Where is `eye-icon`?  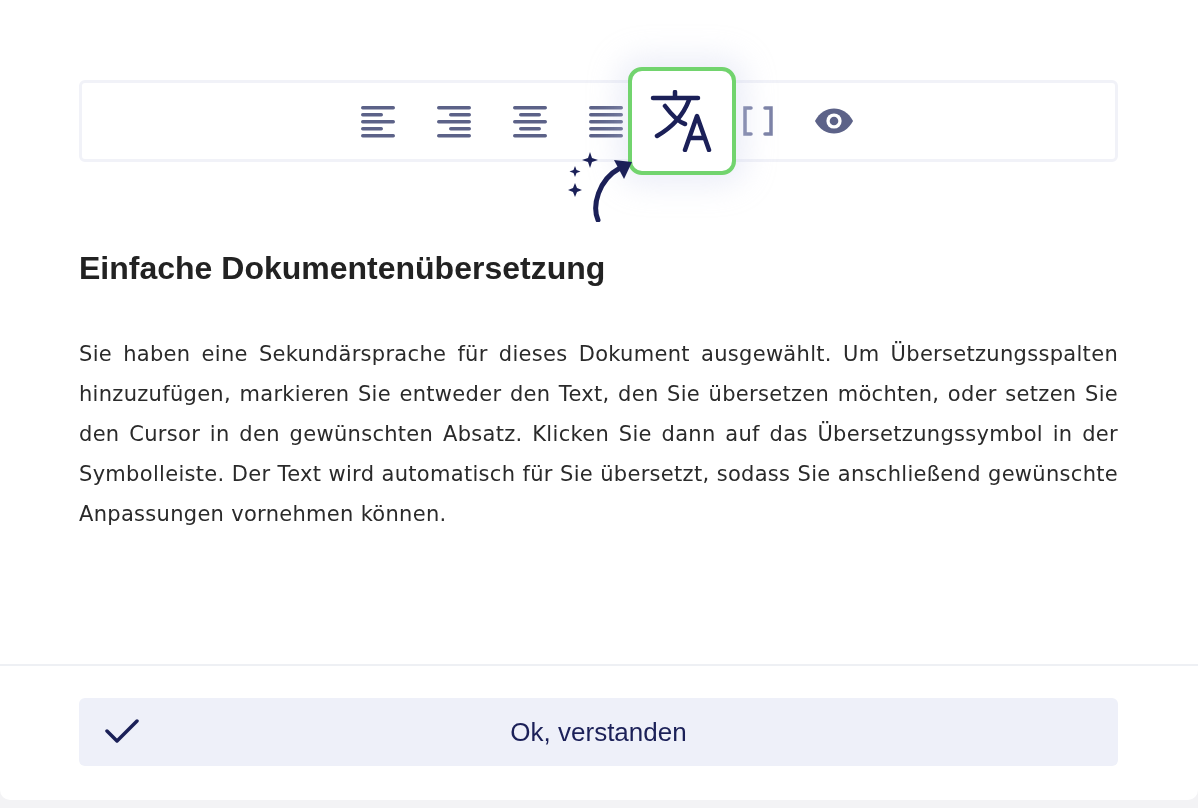 eye-icon is located at coordinates (833, 121).